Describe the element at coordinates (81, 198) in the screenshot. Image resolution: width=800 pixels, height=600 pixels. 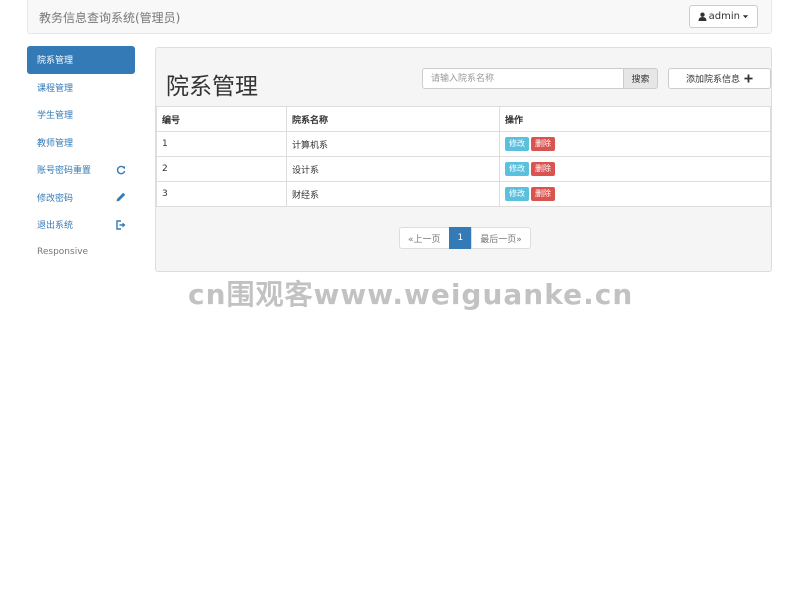
I see `sidebar-item-change-password: 修改密码` at that location.